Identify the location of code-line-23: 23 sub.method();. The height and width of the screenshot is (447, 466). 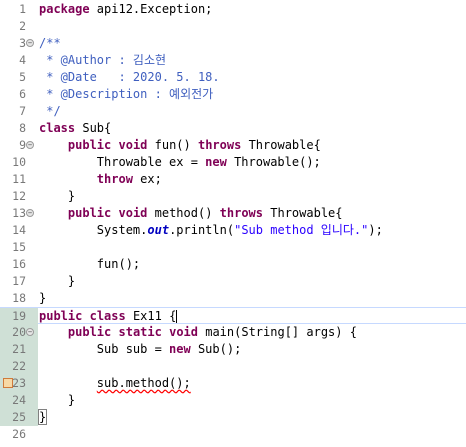
(233, 383).